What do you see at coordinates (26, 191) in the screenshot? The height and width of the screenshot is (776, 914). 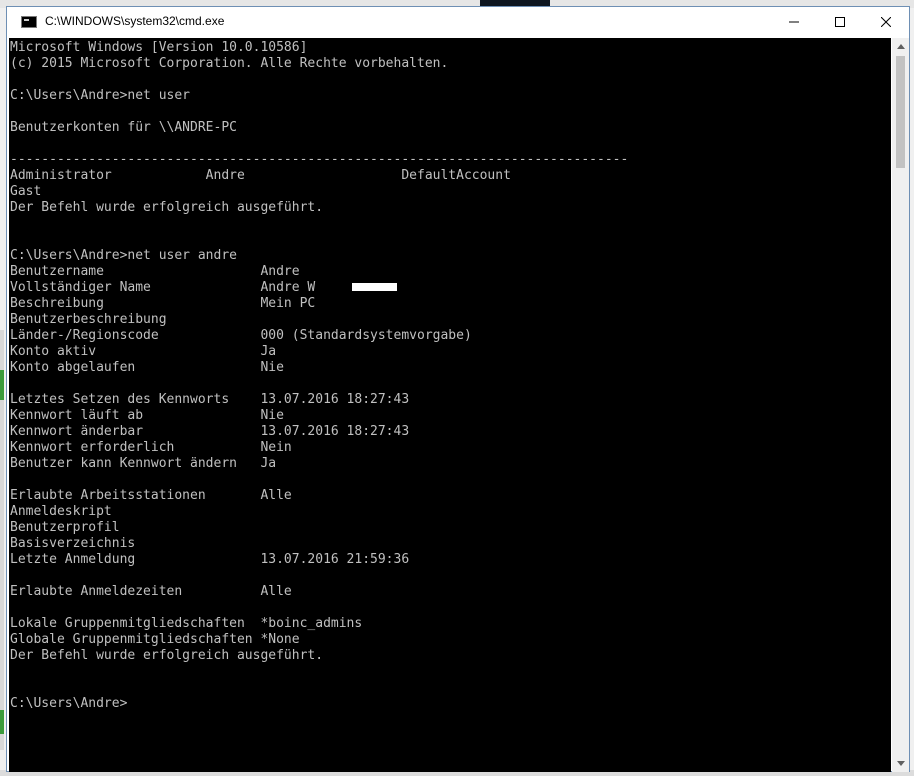 I see `console-line: Gast` at bounding box center [26, 191].